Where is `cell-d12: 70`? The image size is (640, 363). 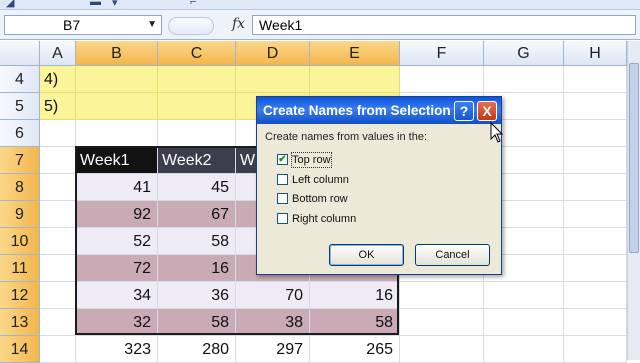 cell-d12: 70 is located at coordinates (273, 295).